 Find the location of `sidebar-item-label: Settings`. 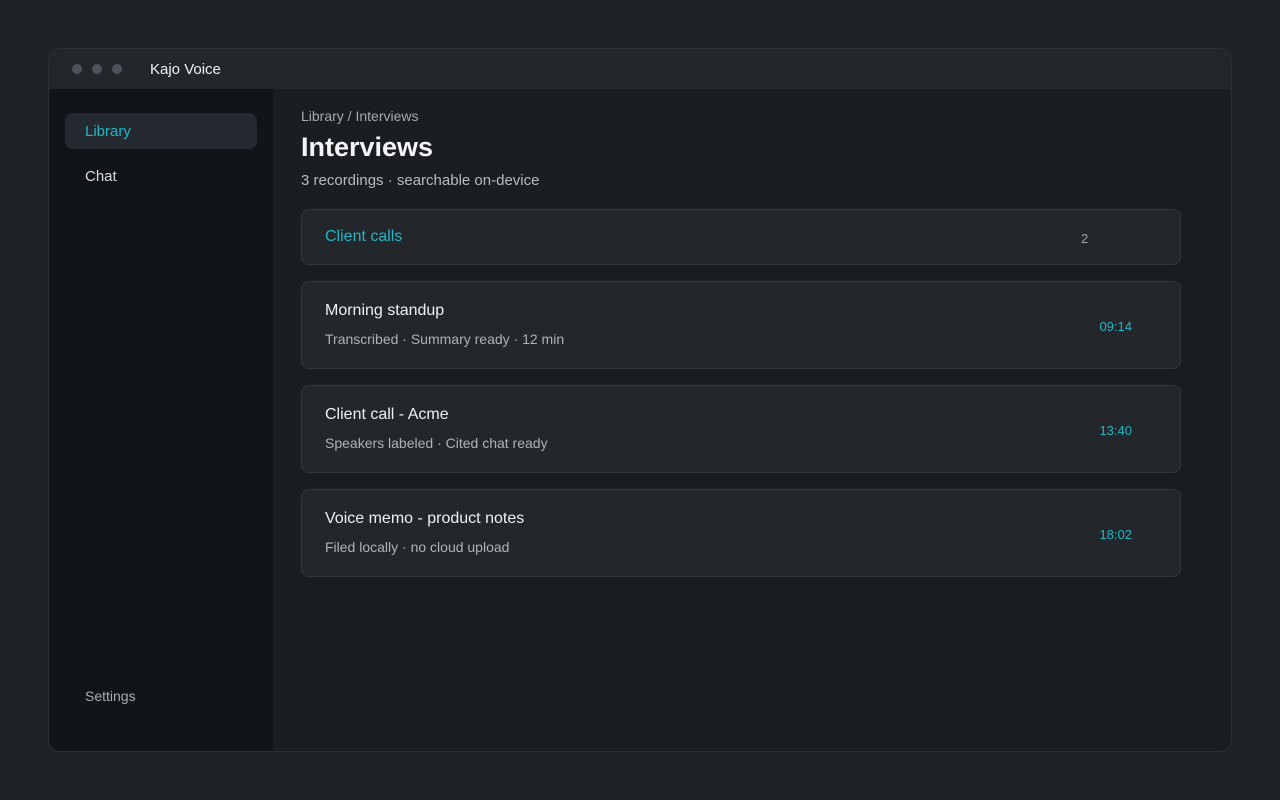

sidebar-item-label: Settings is located at coordinates (110, 696).